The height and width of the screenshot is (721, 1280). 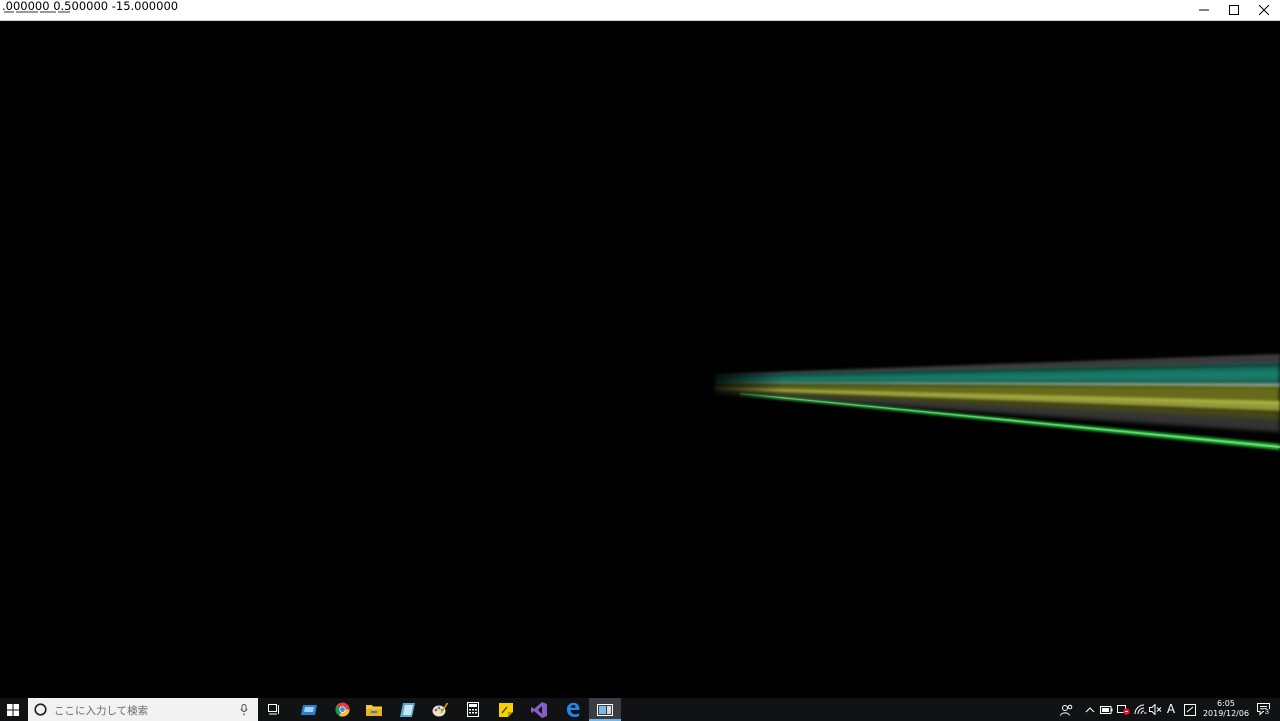 I want to click on ime-settings-button, so click(x=1190, y=709).